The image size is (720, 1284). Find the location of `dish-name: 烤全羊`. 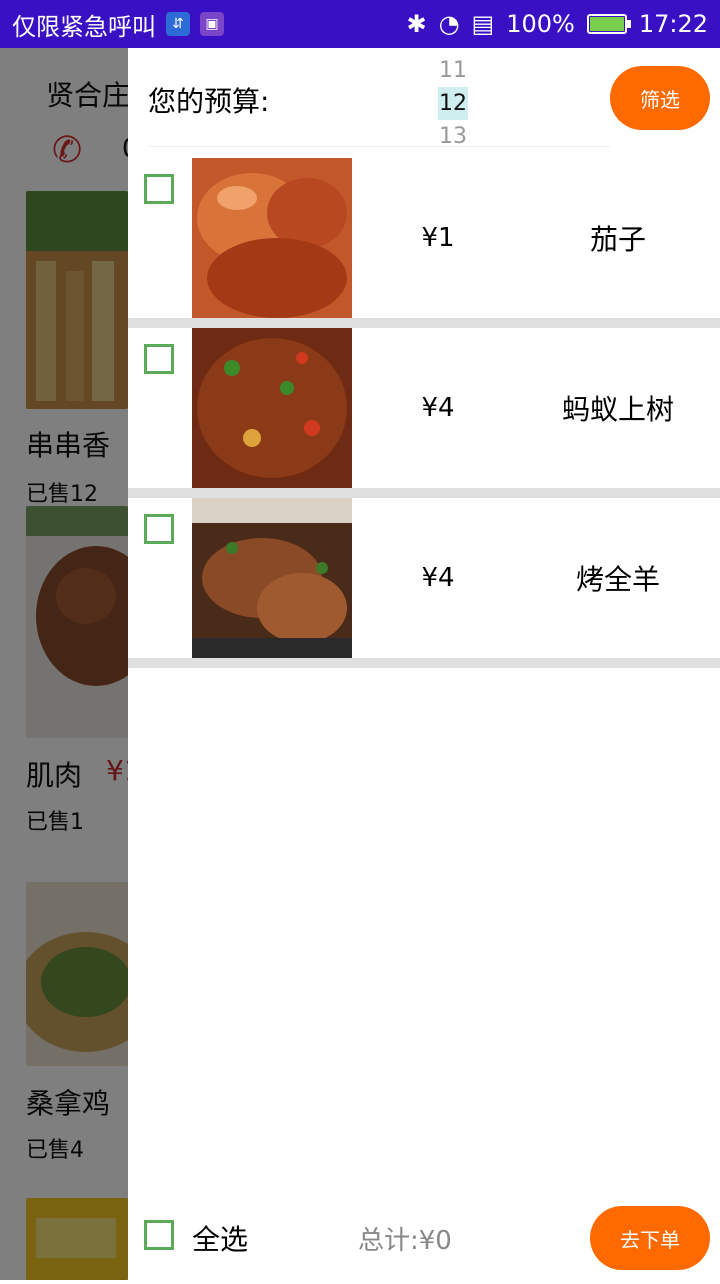

dish-name: 烤全羊 is located at coordinates (617, 579).